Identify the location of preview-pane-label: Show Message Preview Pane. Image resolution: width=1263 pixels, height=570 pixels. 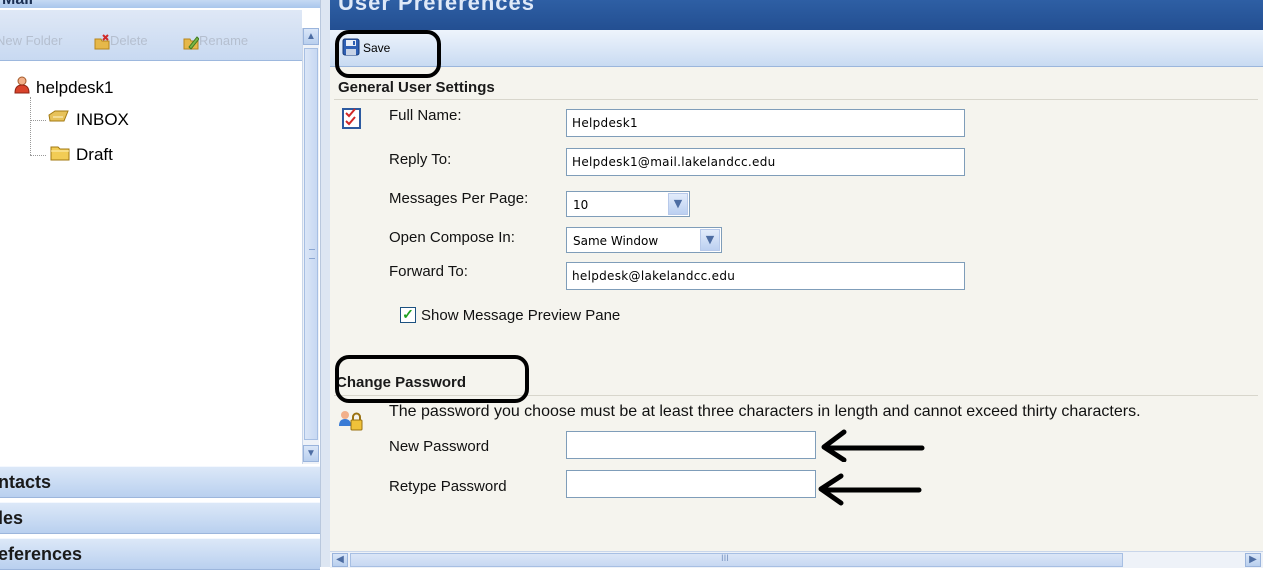
(521, 315).